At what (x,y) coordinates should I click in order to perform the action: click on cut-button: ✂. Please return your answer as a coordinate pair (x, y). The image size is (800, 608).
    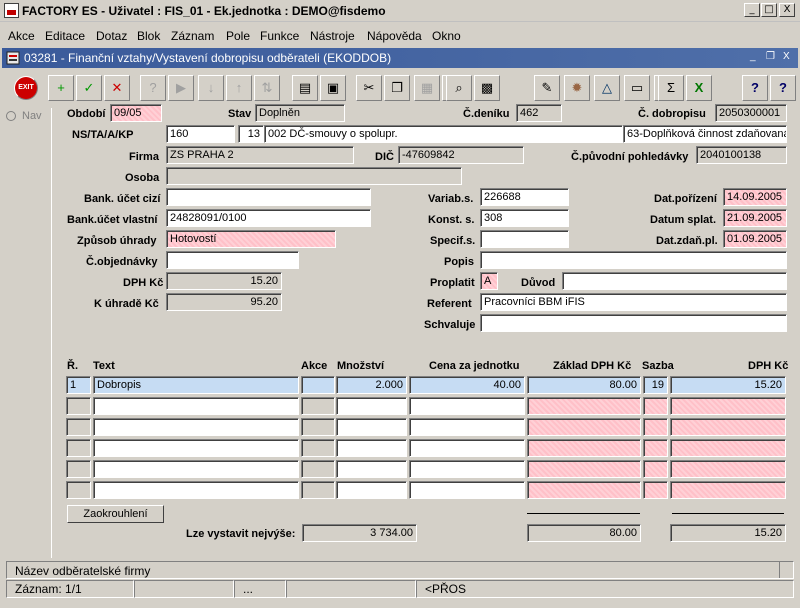
    Looking at the image, I should click on (369, 88).